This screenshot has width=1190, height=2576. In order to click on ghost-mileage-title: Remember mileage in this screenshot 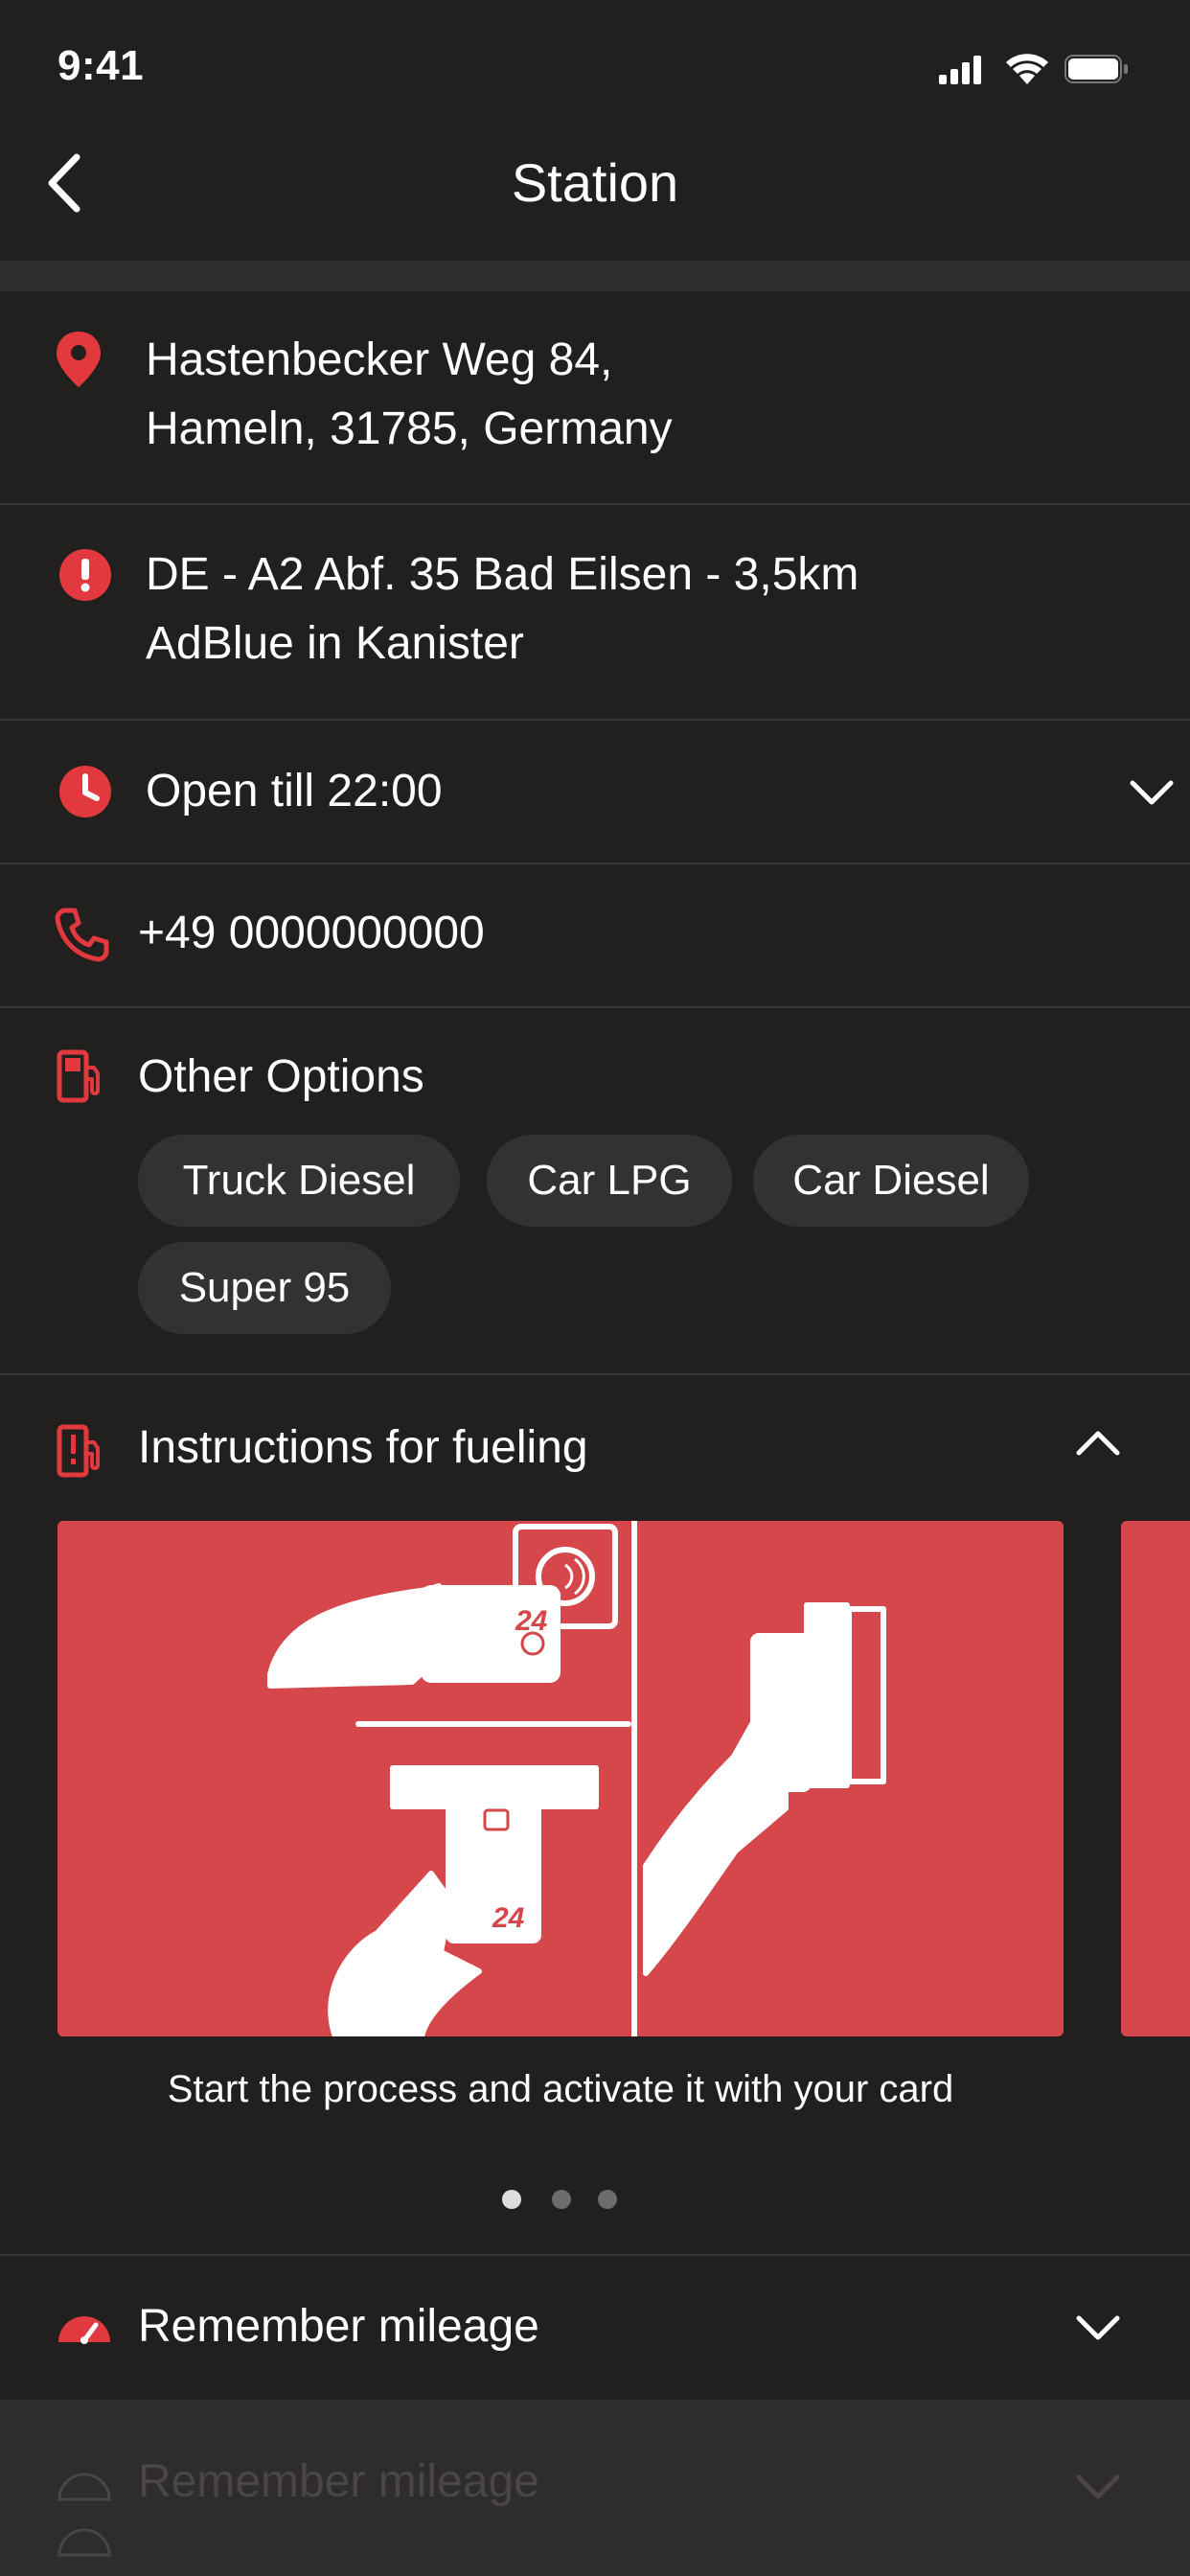, I will do `click(339, 2481)`.